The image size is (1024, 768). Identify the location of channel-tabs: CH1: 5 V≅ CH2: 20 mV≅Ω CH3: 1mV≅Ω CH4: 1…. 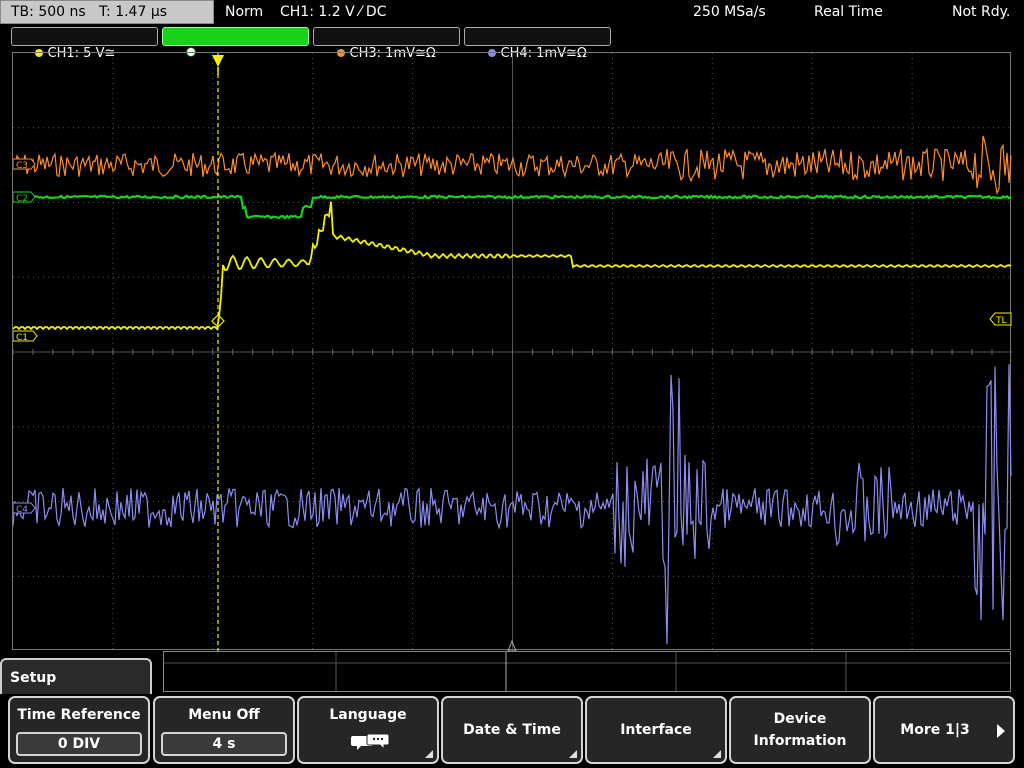
(512, 43).